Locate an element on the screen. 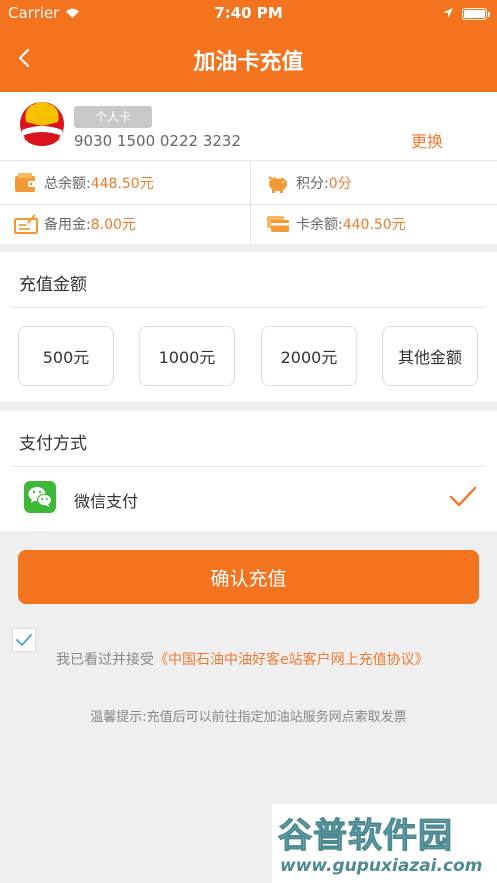 This screenshot has width=497, height=883. agreement-link: 《中国石油中油好客e站客户网上充值协议》 is located at coordinates (291, 660).